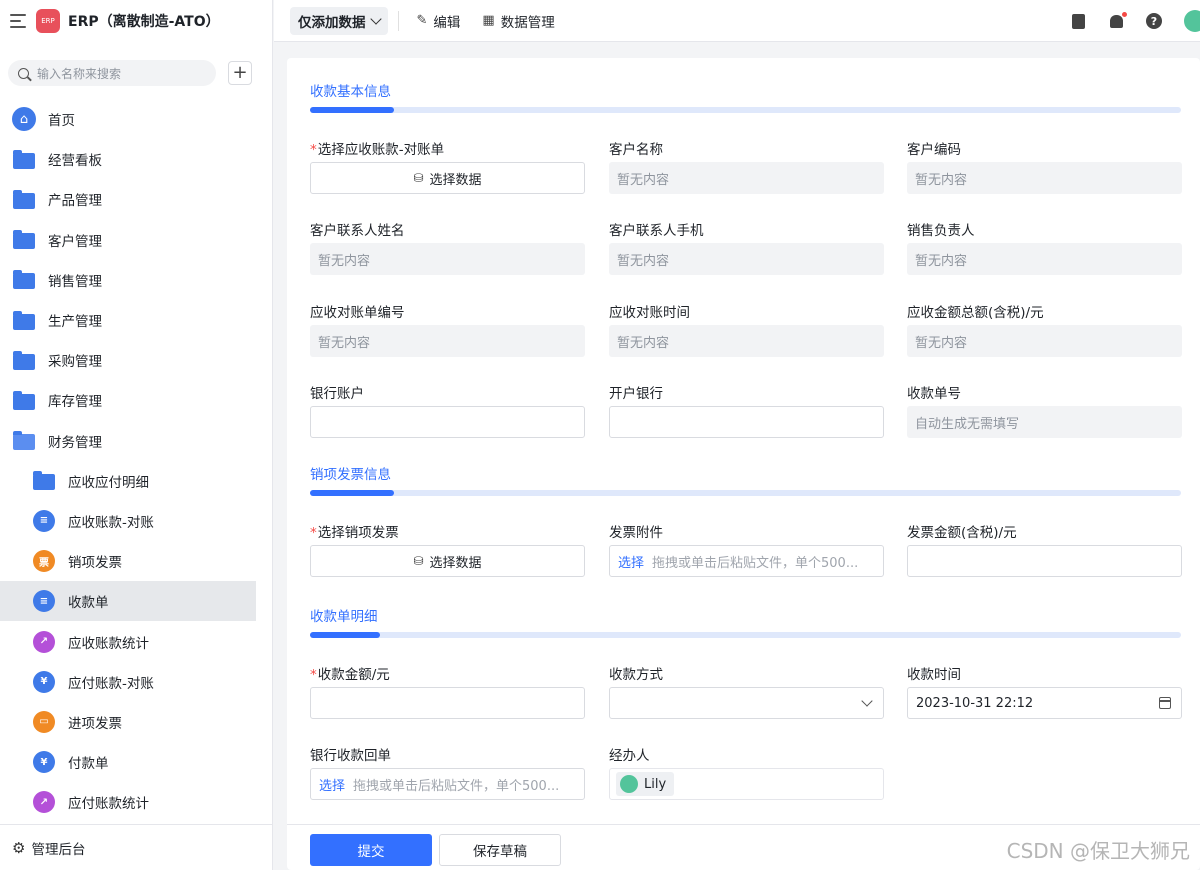  What do you see at coordinates (136, 441) in the screenshot?
I see `nav-item-finance: 财务管理` at bounding box center [136, 441].